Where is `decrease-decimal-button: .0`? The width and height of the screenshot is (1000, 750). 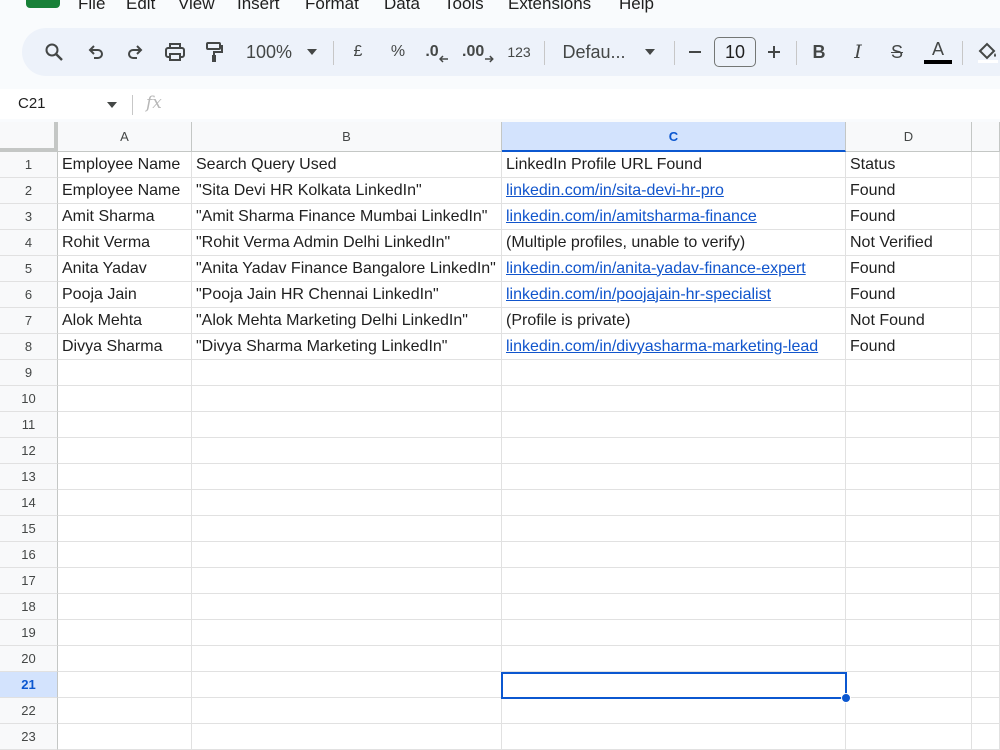 decrease-decimal-button: .0 is located at coordinates (437, 52).